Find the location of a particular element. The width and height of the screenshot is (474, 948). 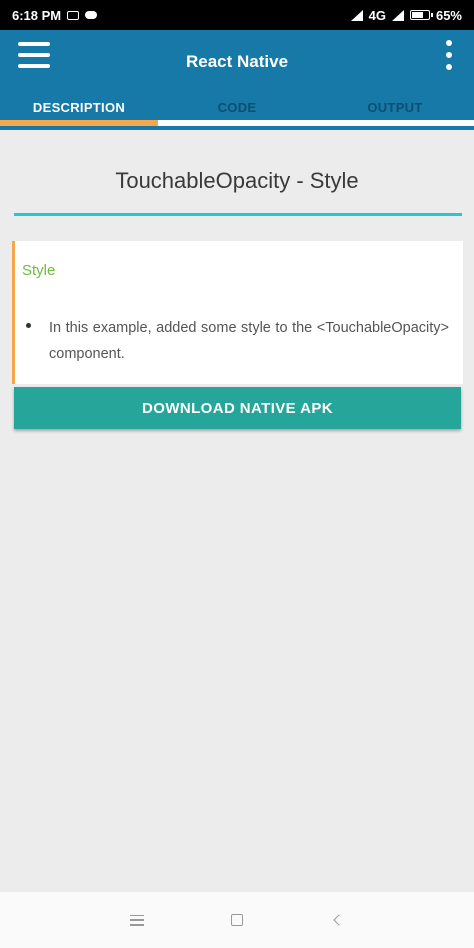

download-apk-button: DOWNLOAD NATIVE APK is located at coordinates (237, 408).